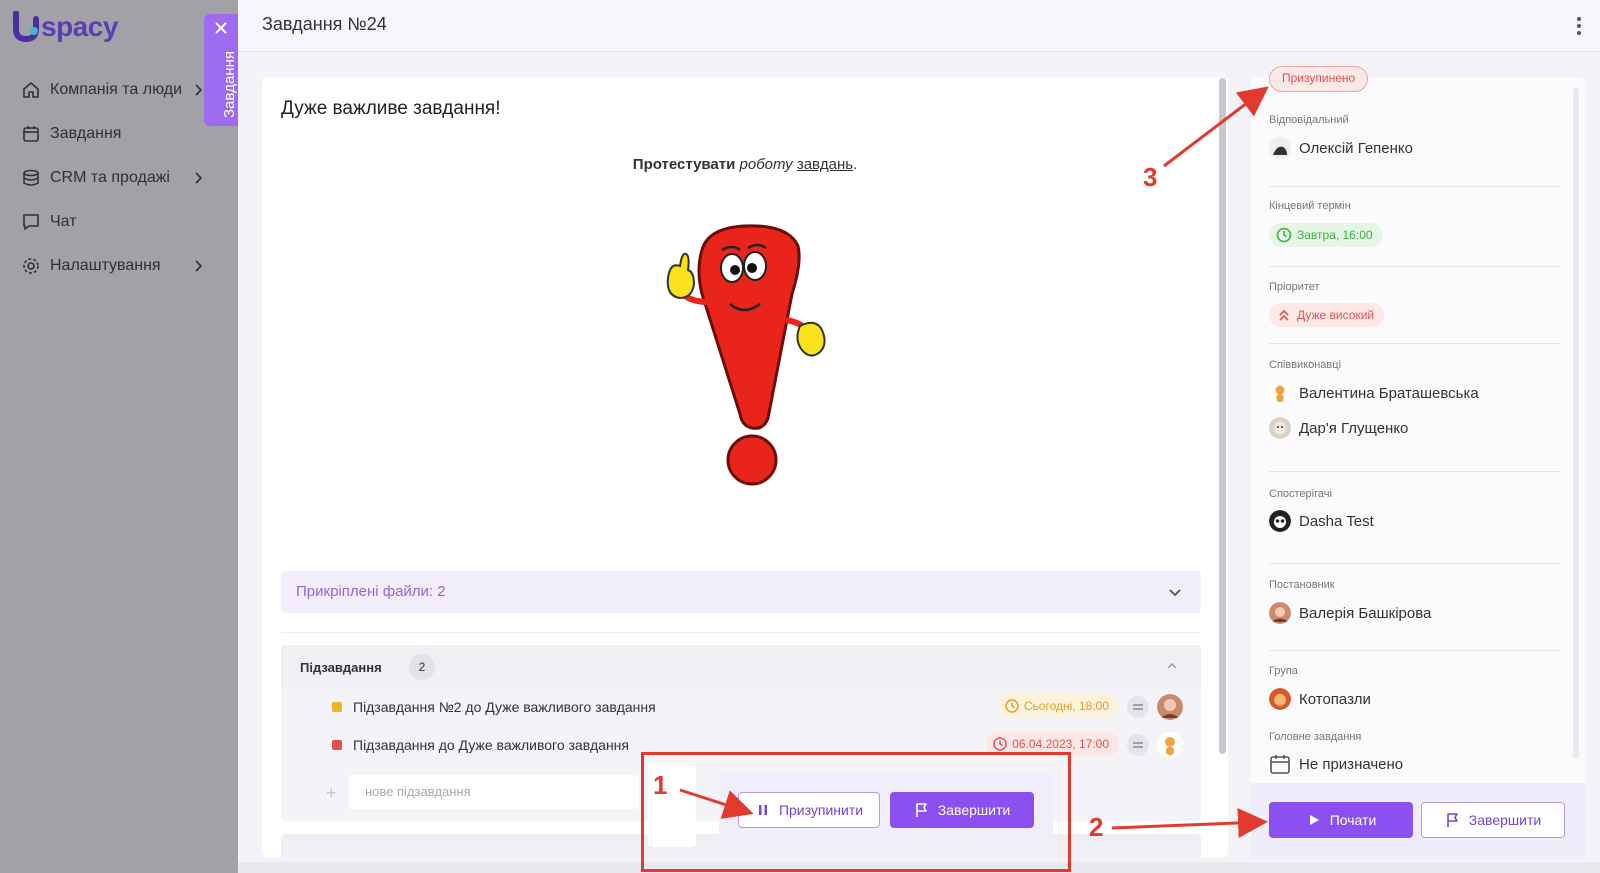 This screenshot has width=1600, height=873. What do you see at coordinates (1305, 365) in the screenshot?
I see `coexecutors-label: Співвиконавці` at bounding box center [1305, 365].